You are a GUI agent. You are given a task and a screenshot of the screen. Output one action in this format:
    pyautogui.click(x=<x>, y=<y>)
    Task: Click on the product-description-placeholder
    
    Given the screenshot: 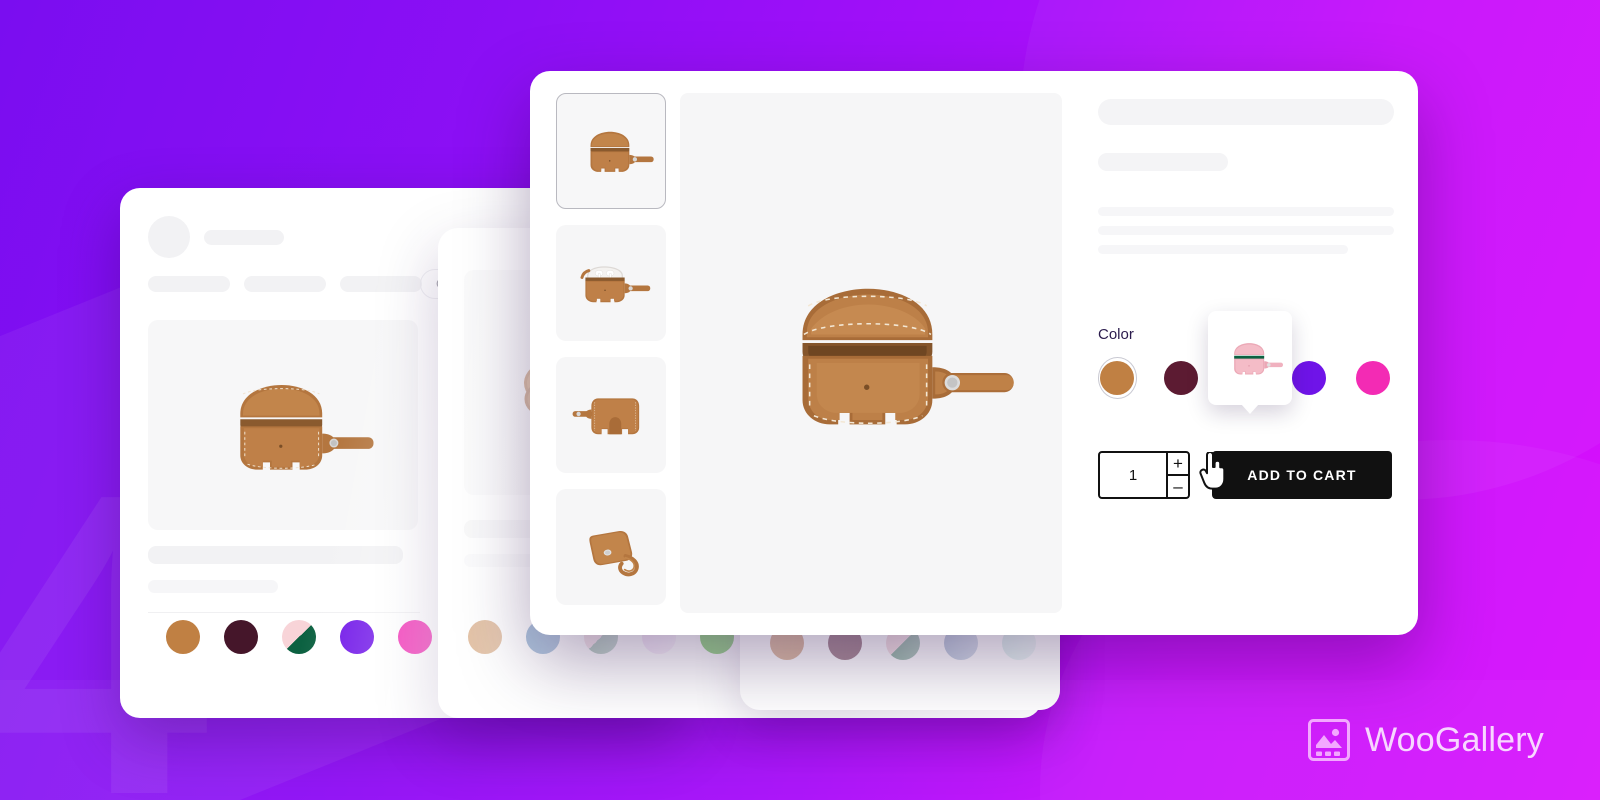 What is the action you would take?
    pyautogui.click(x=1246, y=230)
    